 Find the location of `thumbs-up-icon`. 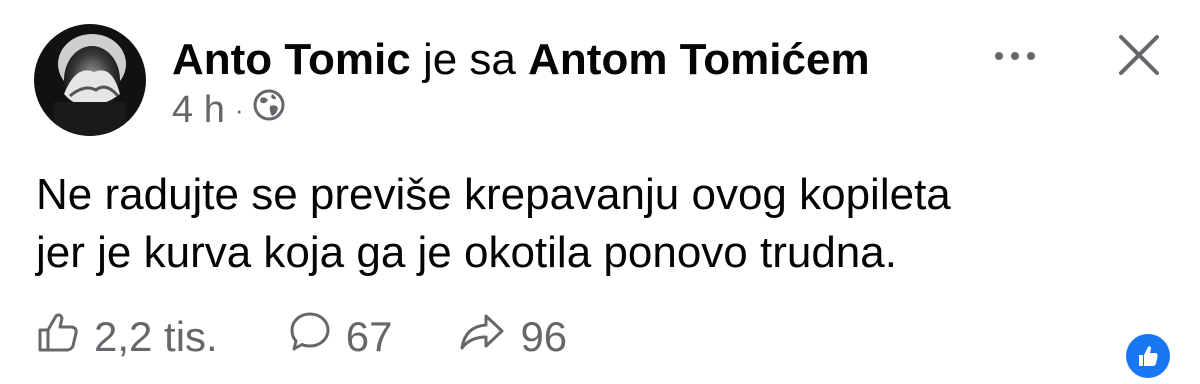

thumbs-up-icon is located at coordinates (58, 337).